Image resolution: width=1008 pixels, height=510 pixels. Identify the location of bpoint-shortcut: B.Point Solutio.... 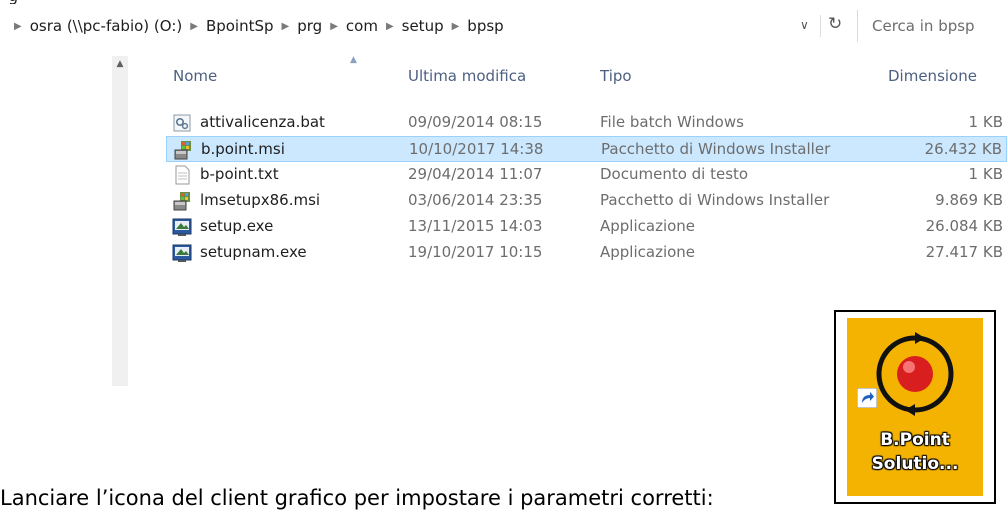
(915, 407).